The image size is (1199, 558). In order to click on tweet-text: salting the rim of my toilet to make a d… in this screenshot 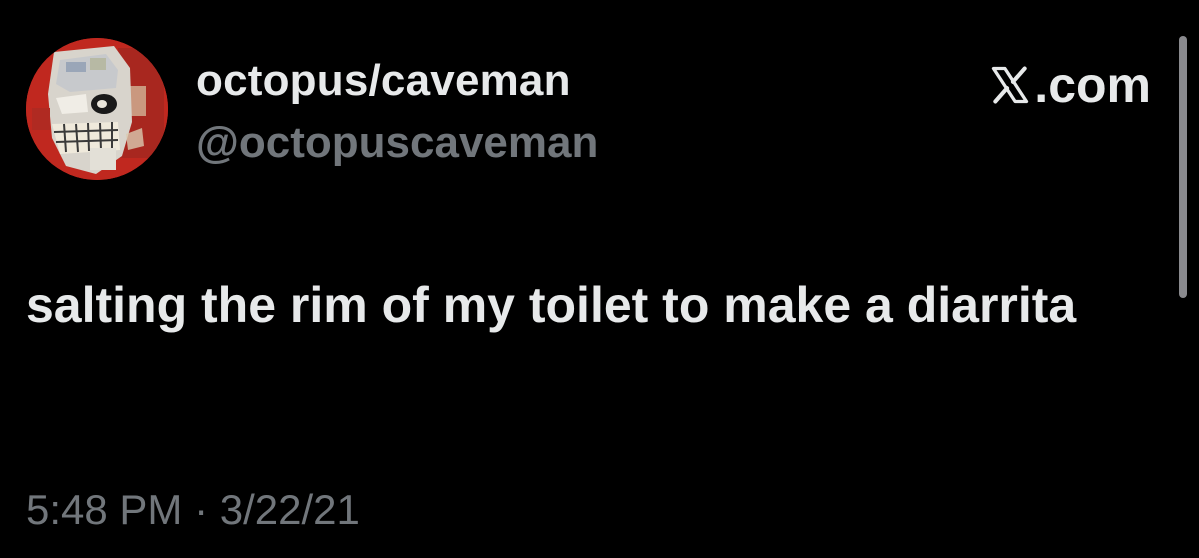, I will do `click(551, 305)`.